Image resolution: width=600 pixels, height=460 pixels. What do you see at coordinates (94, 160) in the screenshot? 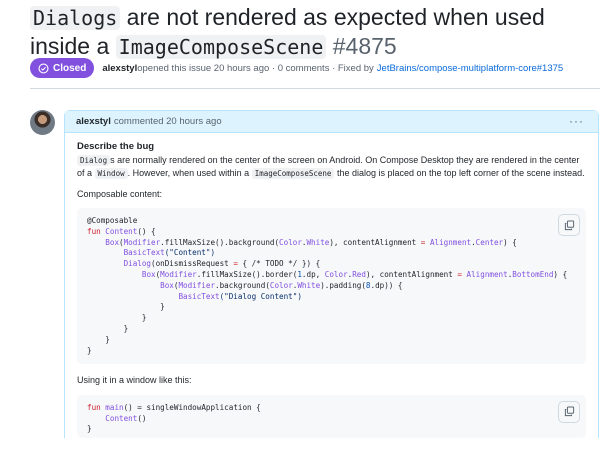
I see `inline-code: Dialog` at bounding box center [94, 160].